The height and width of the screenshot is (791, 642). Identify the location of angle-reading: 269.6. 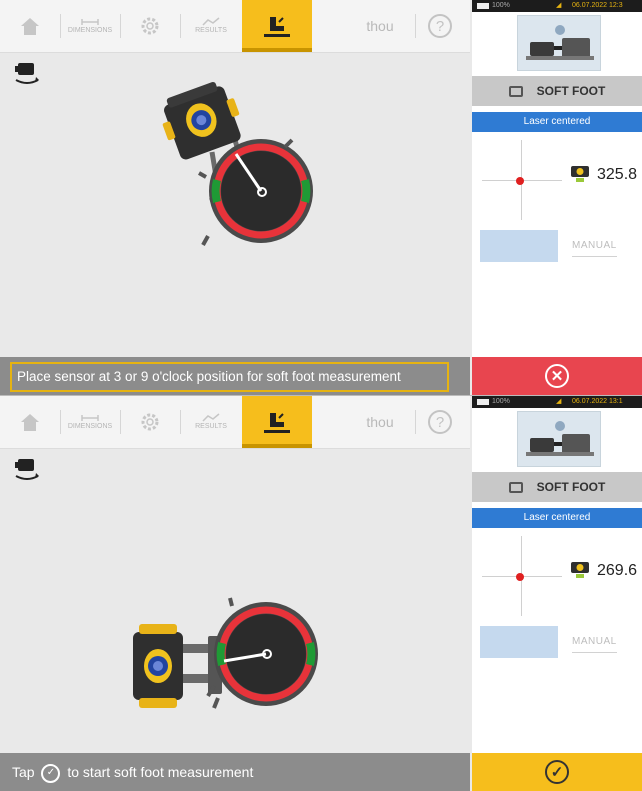
(617, 570).